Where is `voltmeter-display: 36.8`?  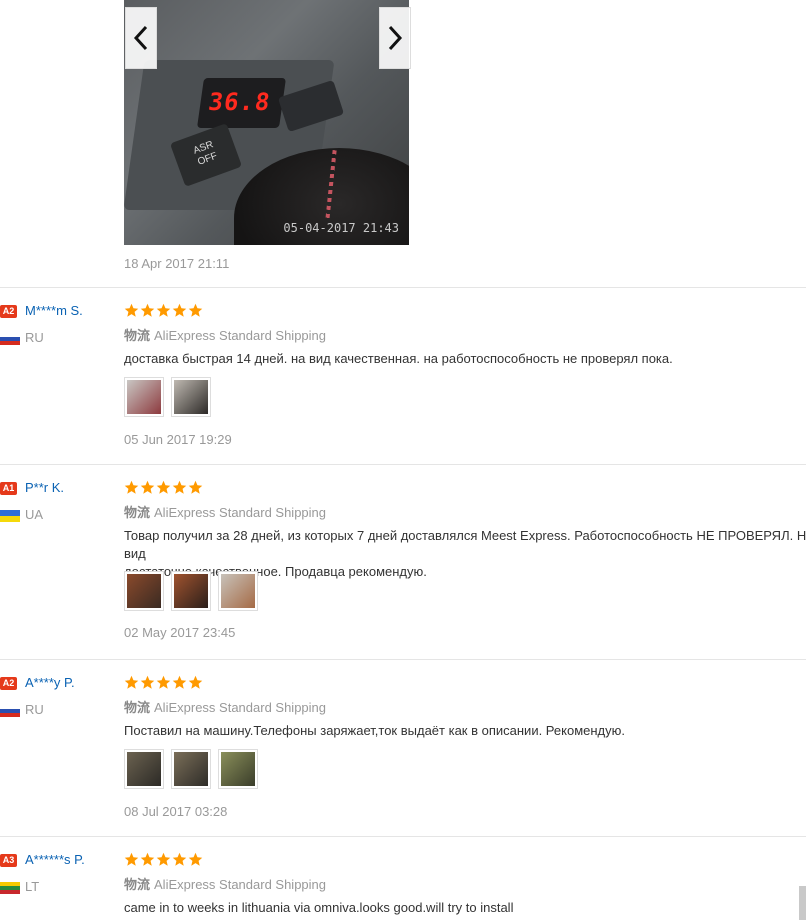 voltmeter-display: 36.8 is located at coordinates (241, 103).